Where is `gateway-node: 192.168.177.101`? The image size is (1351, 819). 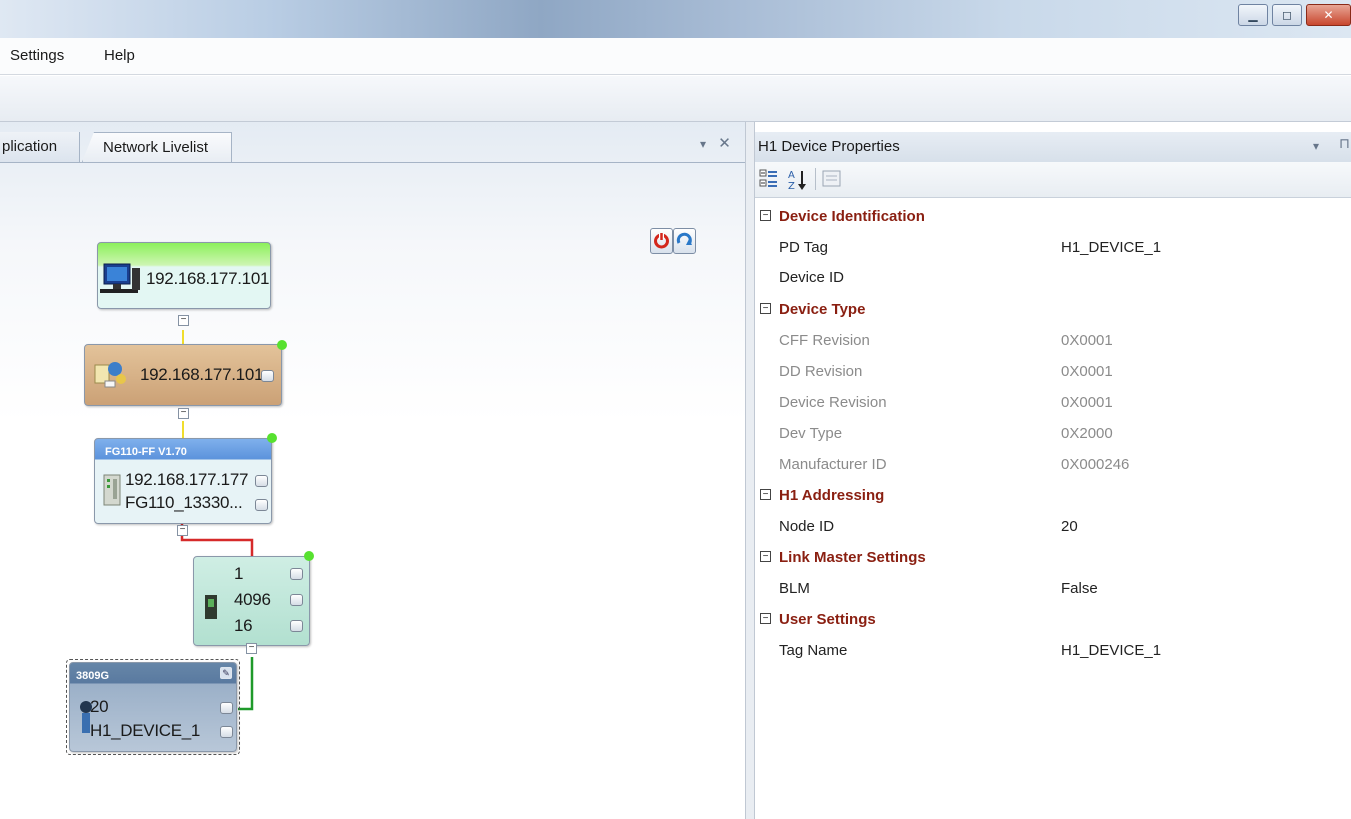
gateway-node: 192.168.177.101 is located at coordinates (183, 375).